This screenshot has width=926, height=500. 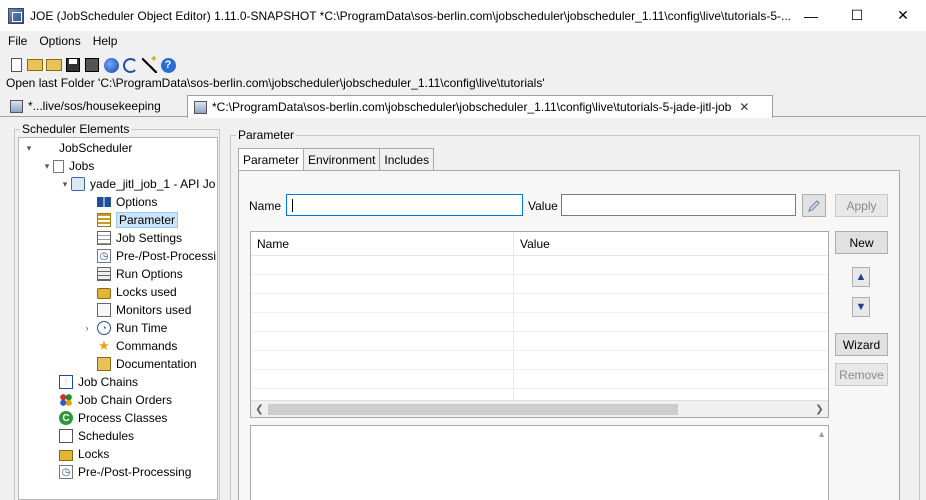 What do you see at coordinates (744, 107) in the screenshot?
I see `close-tab-icon: ✕` at bounding box center [744, 107].